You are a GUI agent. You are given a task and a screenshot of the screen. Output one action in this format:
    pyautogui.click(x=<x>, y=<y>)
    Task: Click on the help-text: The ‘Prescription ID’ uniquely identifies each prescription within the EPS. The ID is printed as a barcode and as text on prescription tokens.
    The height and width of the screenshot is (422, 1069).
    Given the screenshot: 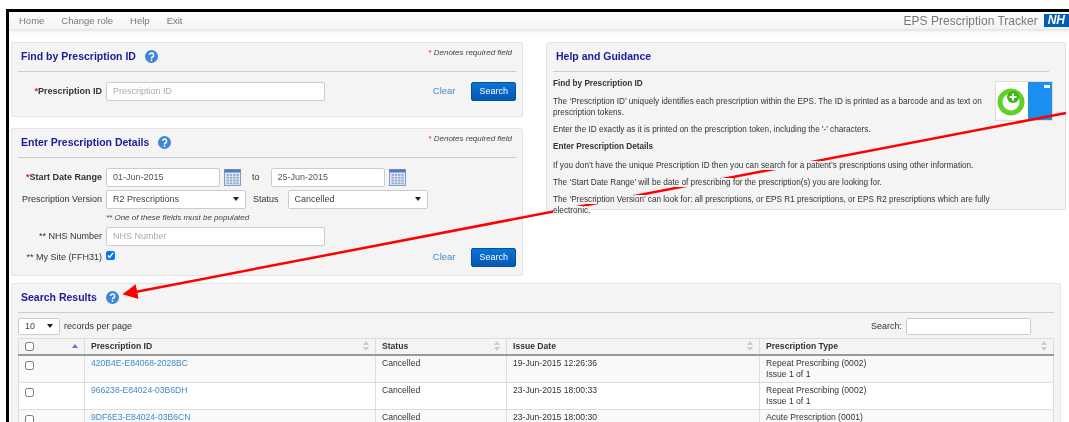 What is the action you would take?
    pyautogui.click(x=768, y=107)
    